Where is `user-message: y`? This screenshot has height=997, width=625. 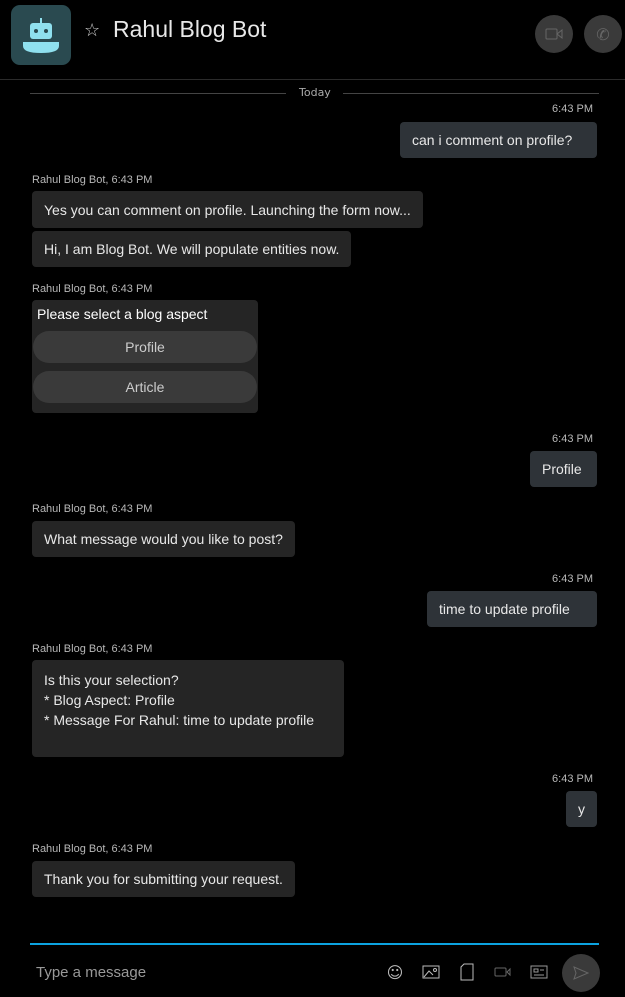
user-message: y is located at coordinates (581, 809).